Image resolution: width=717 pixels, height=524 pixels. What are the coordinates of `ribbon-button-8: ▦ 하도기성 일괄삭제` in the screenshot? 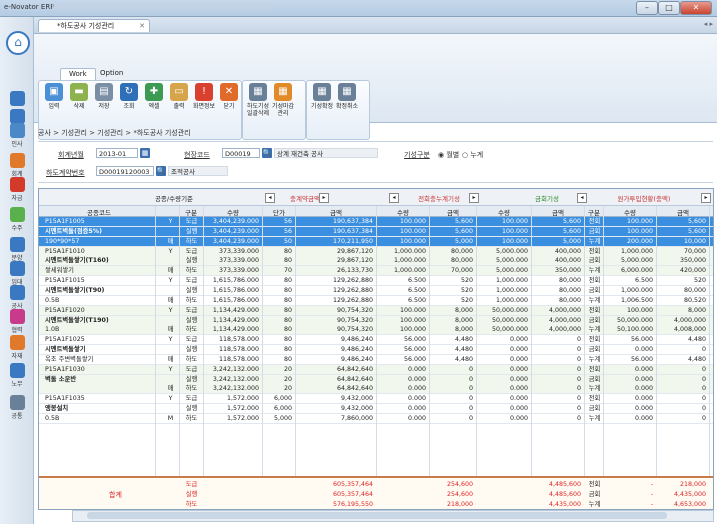 It's located at (258, 100).